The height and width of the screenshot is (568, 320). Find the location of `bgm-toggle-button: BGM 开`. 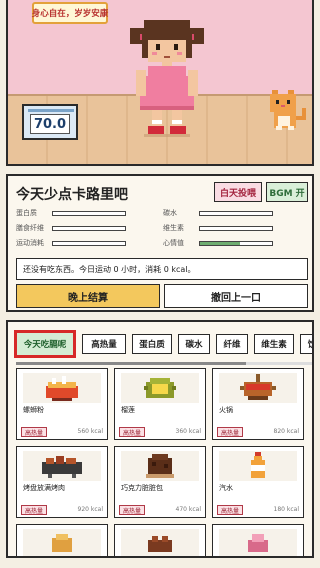

bgm-toggle-button: BGM 开 is located at coordinates (287, 192).